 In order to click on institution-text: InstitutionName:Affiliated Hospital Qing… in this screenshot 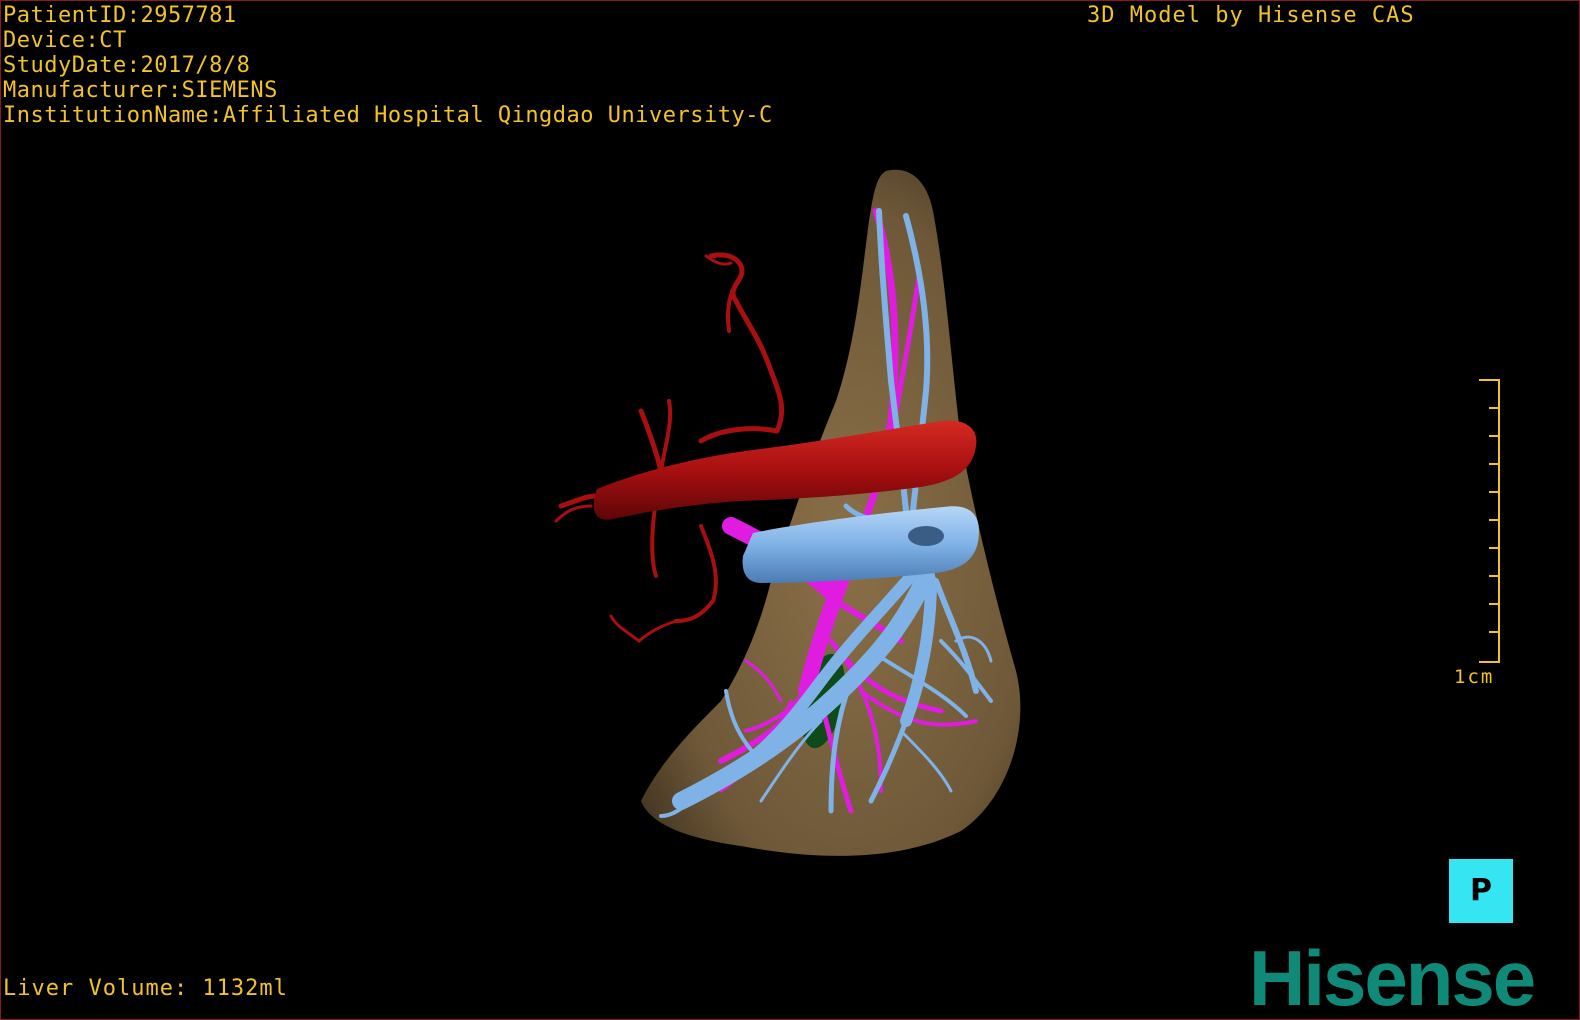, I will do `click(388, 115)`.